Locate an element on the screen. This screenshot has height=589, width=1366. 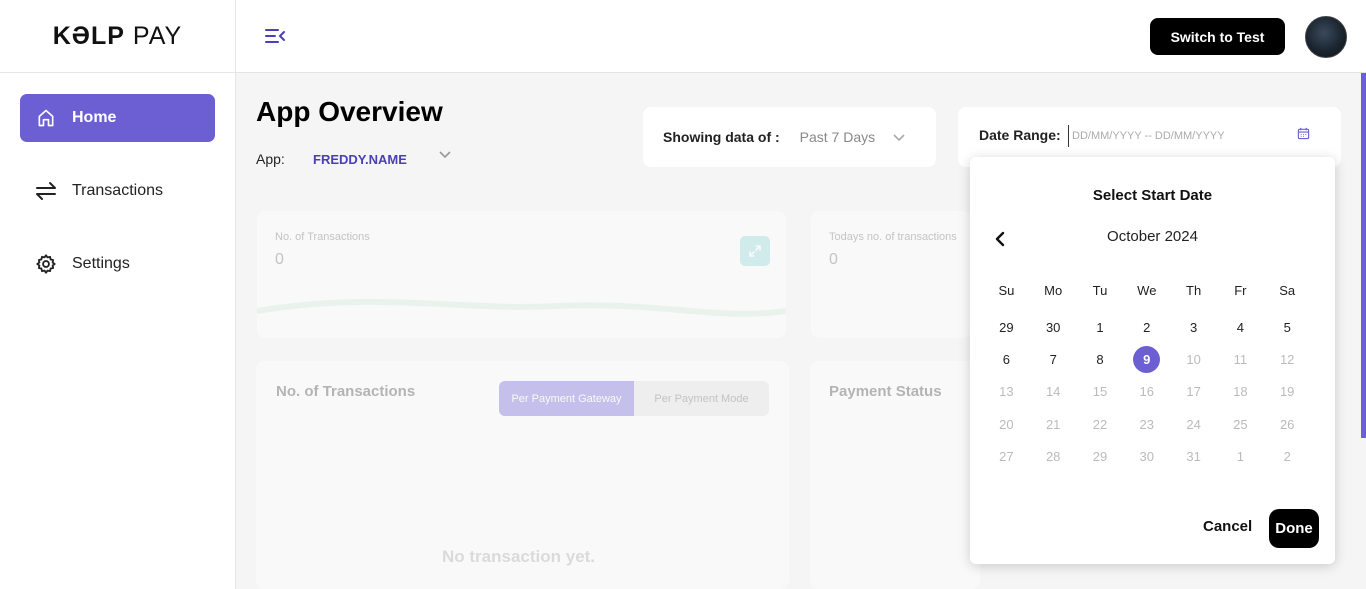
weekday-label: Mo is located at coordinates (1053, 290).